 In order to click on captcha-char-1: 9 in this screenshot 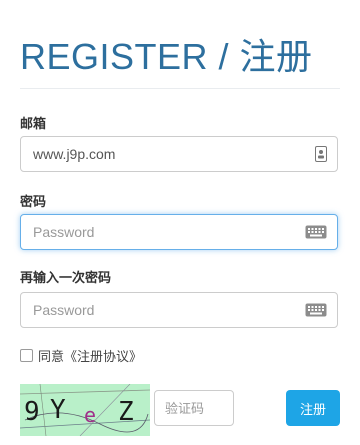, I will do `click(32, 412)`.